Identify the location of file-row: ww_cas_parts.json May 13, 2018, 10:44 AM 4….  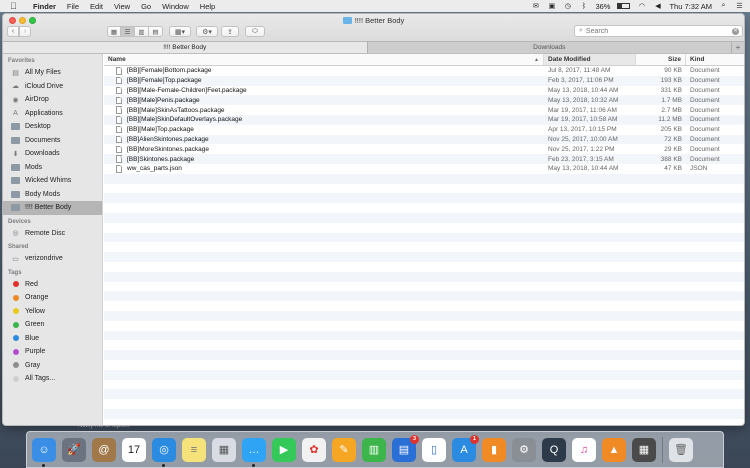
(424, 169).